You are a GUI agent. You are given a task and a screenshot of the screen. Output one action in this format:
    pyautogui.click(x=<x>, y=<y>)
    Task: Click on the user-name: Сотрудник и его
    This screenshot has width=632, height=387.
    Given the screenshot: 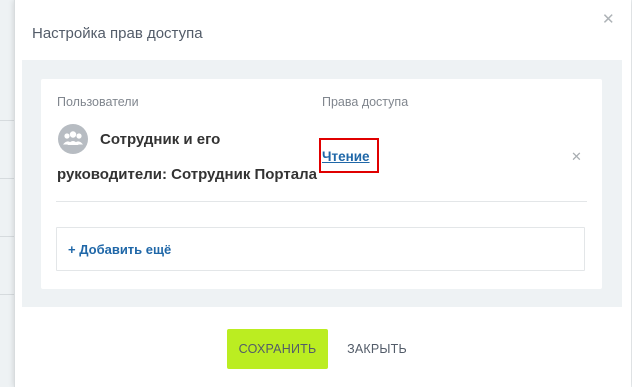 What is the action you would take?
    pyautogui.click(x=160, y=139)
    